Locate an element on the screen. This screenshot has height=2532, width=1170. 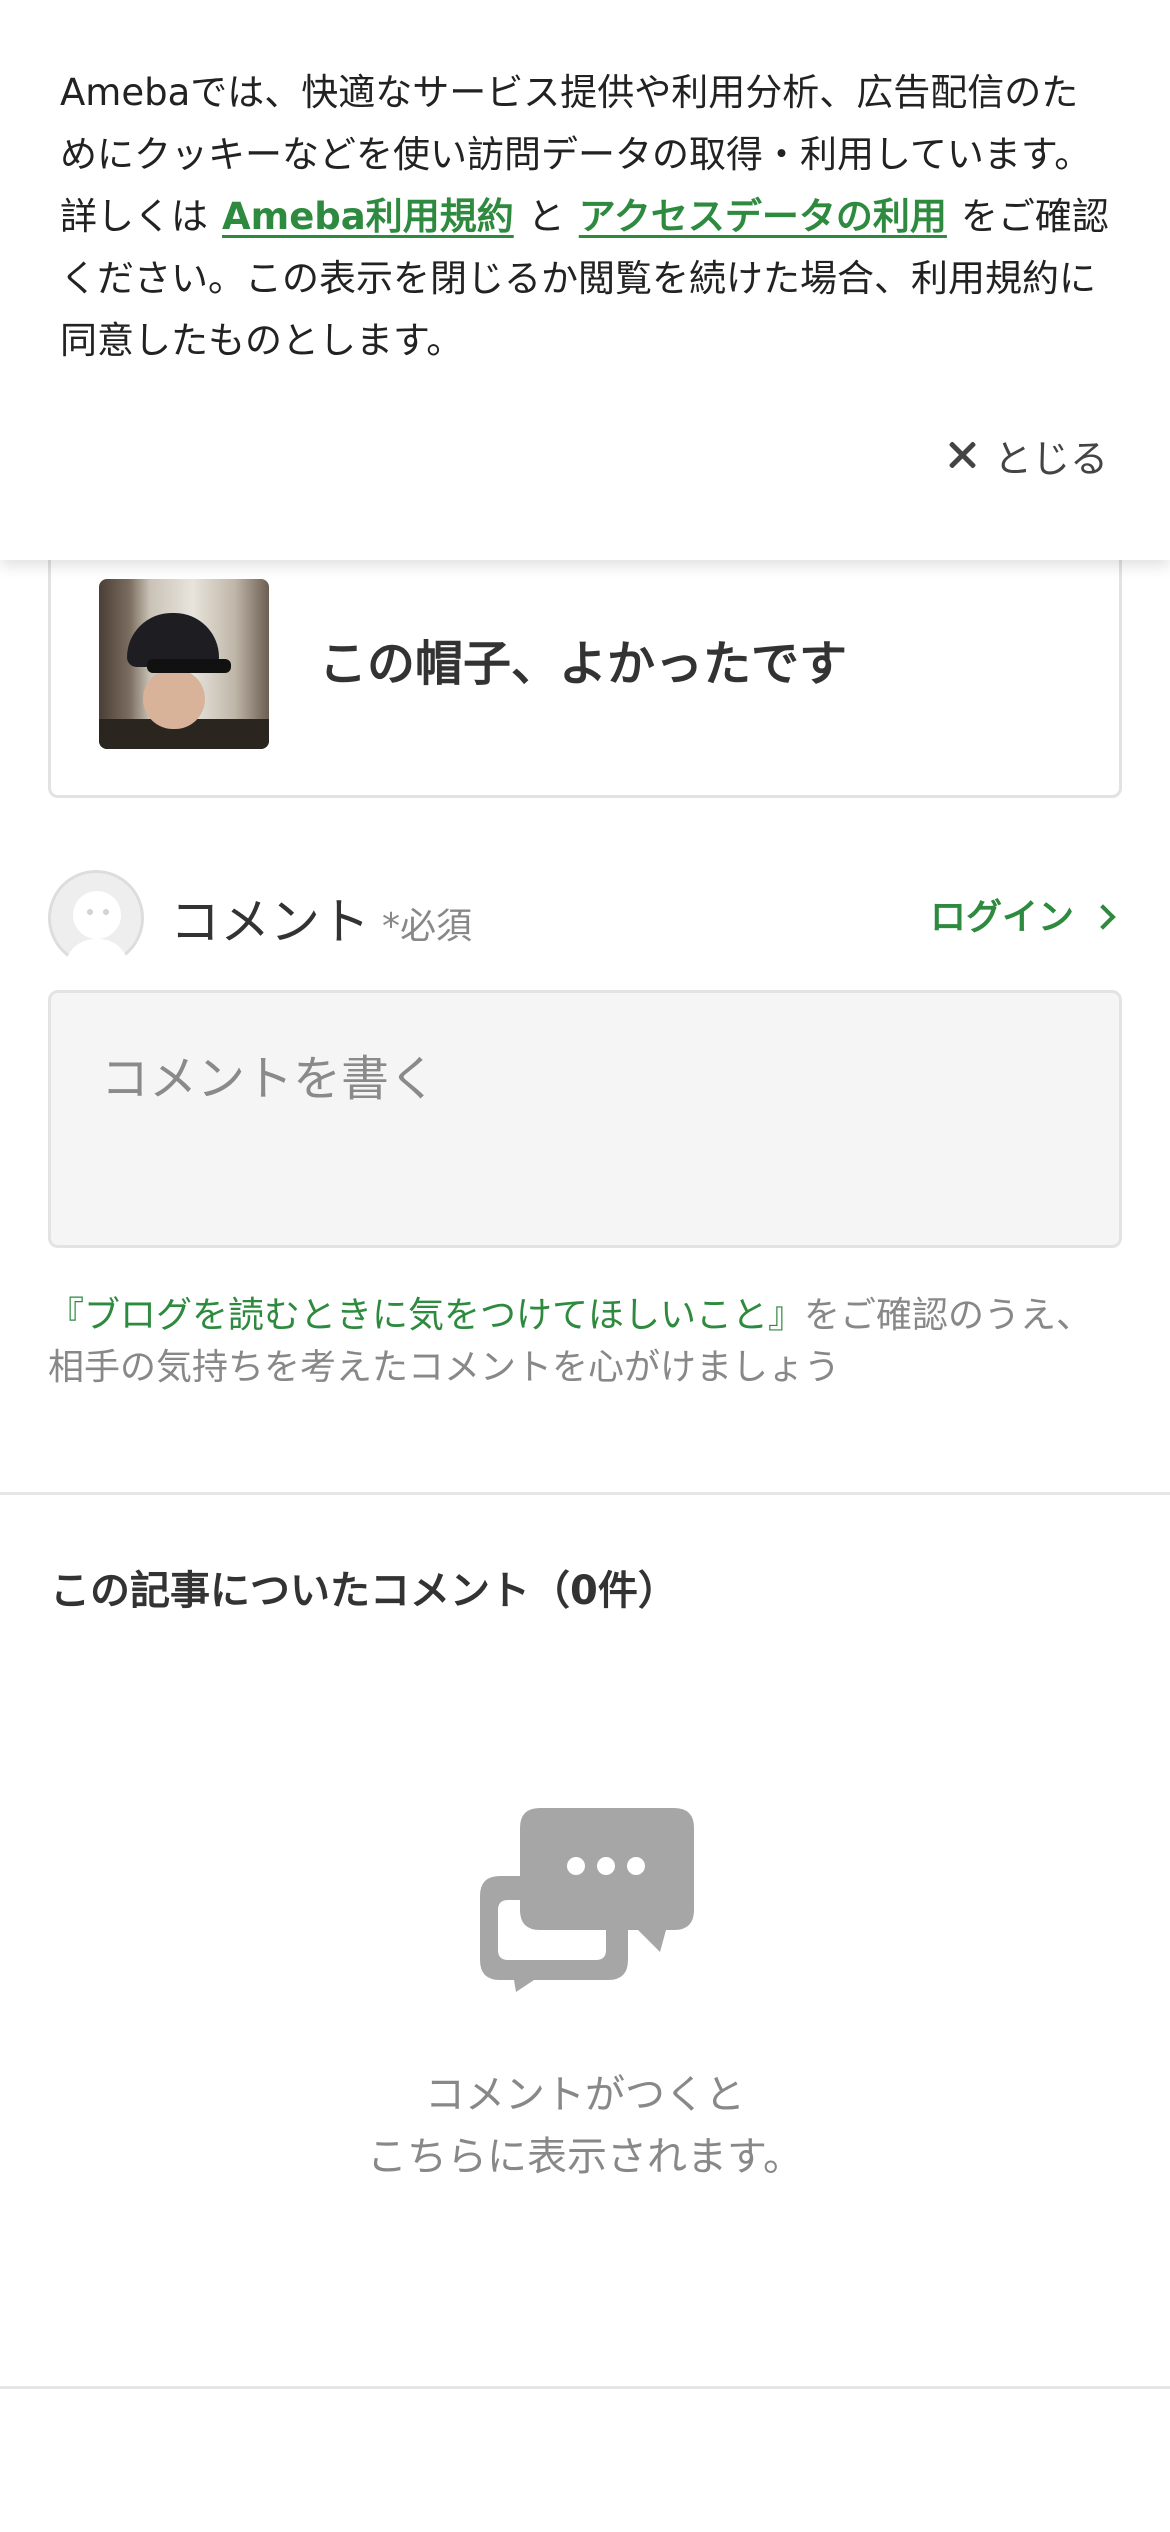
article-card: この帽子、よかったです is located at coordinates (585, 659).